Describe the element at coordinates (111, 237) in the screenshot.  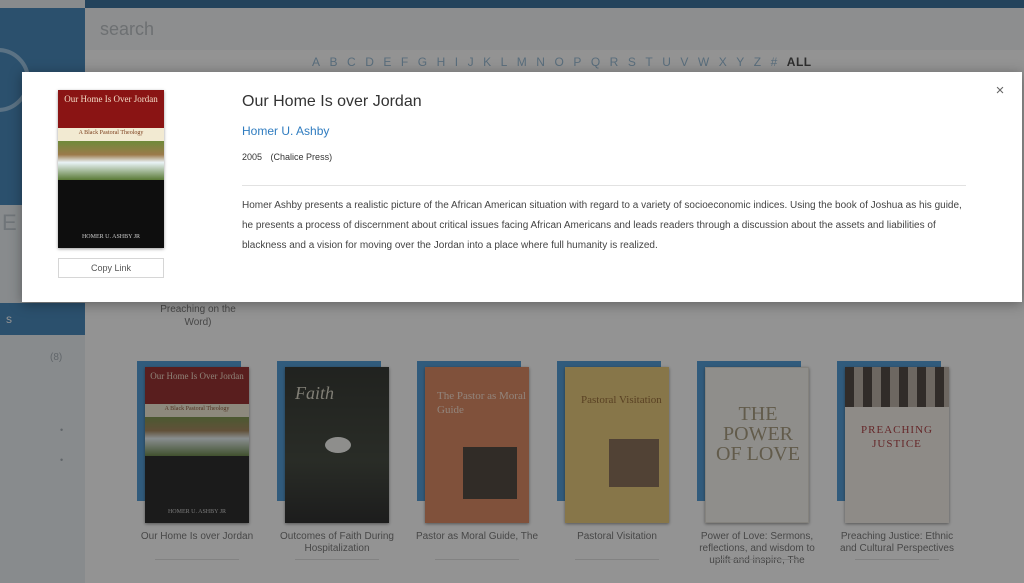
I see `cover-author: HOMER U. ASHBY JR` at that location.